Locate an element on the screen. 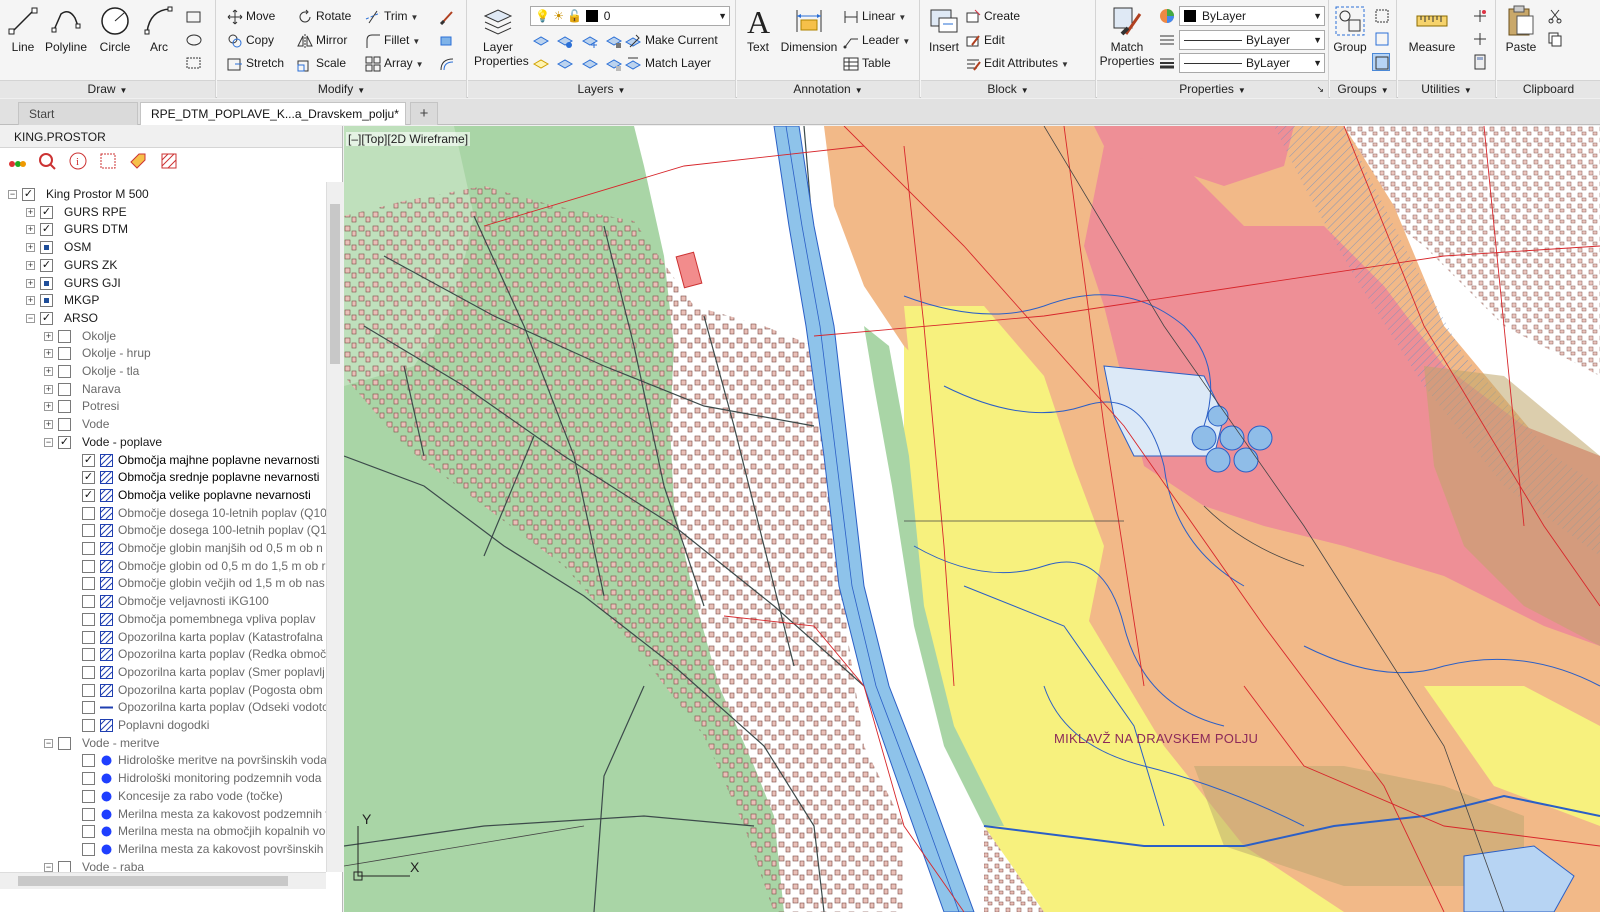 This screenshot has width=1600, height=912. tree-row: Območja pomembnega vpliva poplav is located at coordinates (163, 620).